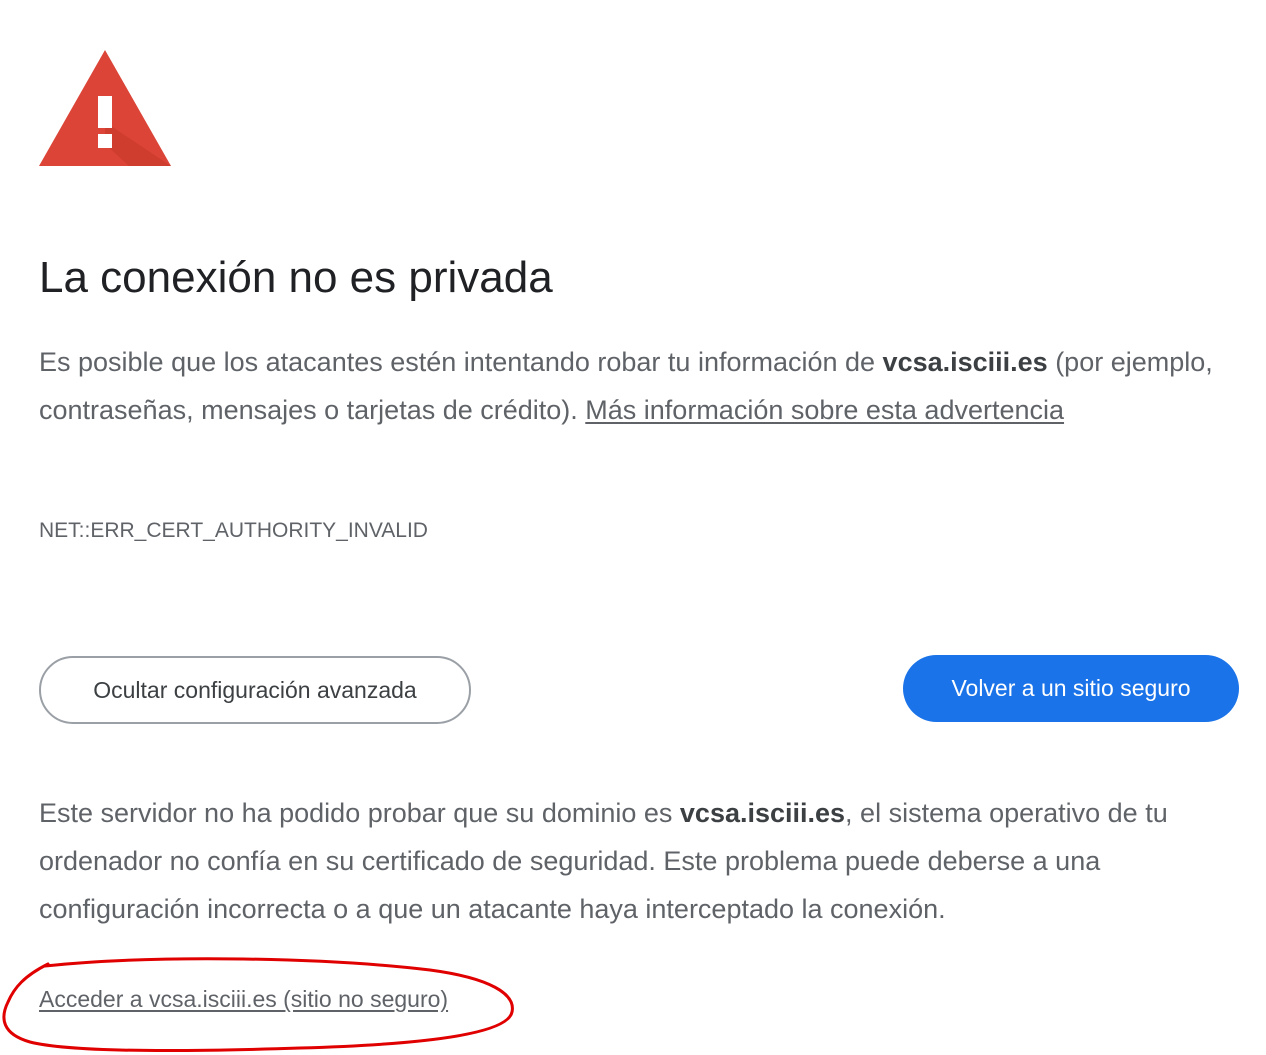 The width and height of the screenshot is (1266, 1055). What do you see at coordinates (105, 108) in the screenshot?
I see `warning-triangle-icon` at bounding box center [105, 108].